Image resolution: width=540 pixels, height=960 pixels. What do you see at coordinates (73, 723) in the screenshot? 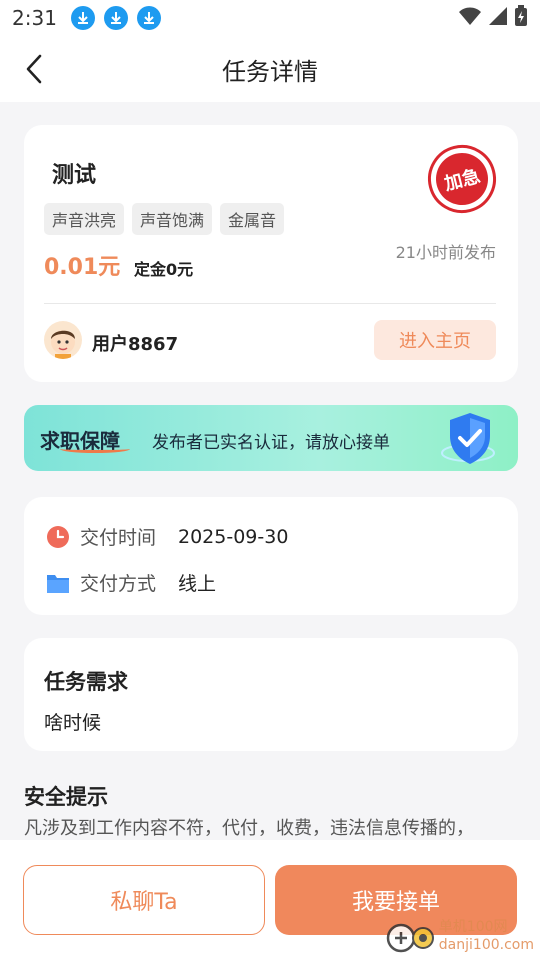
I see `requirement-text: 啥时候` at bounding box center [73, 723].